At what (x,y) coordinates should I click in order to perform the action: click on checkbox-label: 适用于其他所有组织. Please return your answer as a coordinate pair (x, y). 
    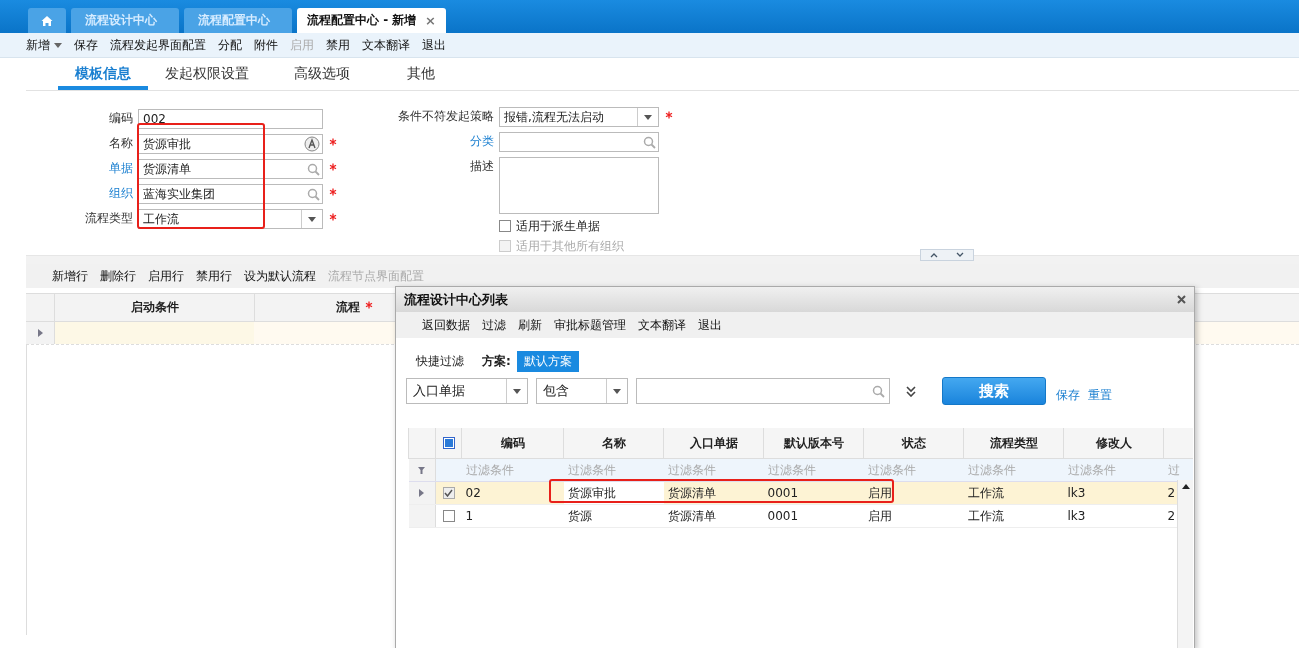
    Looking at the image, I should click on (570, 246).